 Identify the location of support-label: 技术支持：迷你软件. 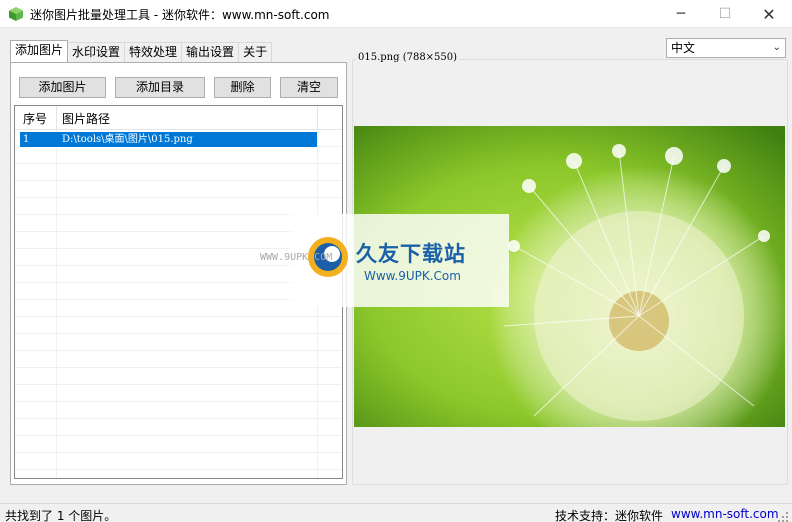
(609, 515).